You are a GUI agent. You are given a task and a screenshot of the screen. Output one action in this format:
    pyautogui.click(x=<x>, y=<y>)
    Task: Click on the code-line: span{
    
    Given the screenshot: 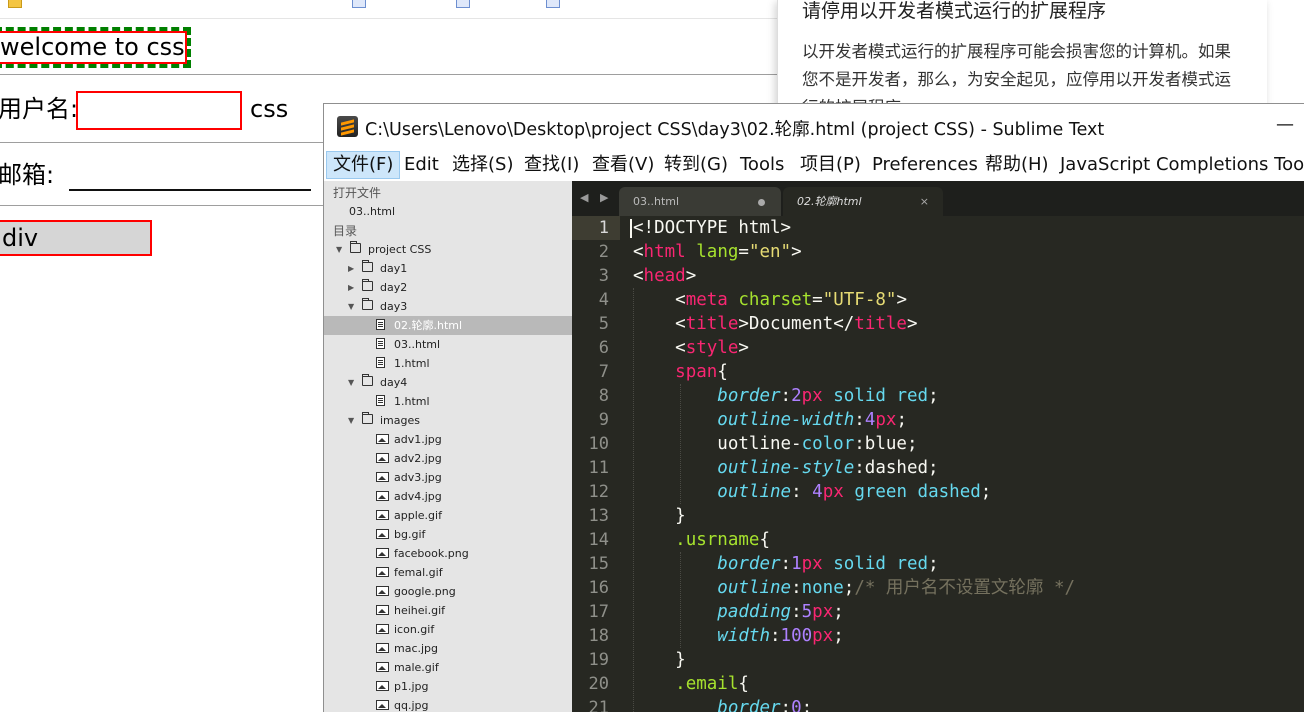 What is the action you would take?
    pyautogui.click(x=680, y=372)
    